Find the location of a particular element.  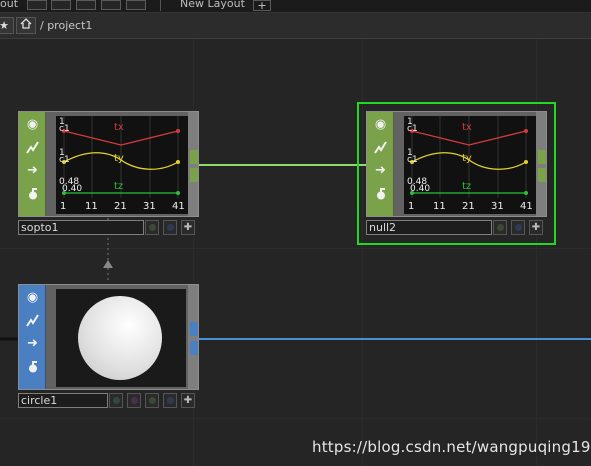

circle-preview is located at coordinates (120, 338).